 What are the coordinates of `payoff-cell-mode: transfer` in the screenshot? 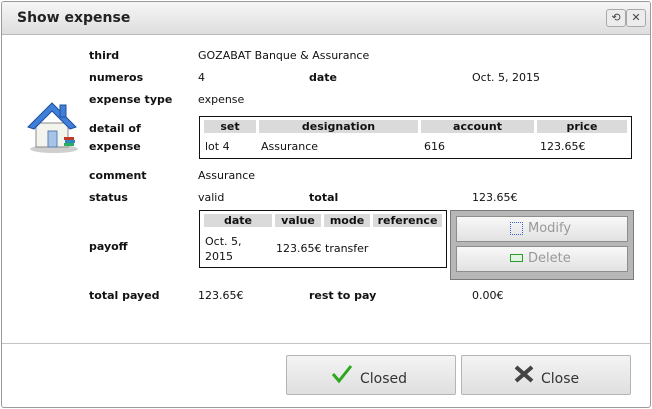 It's located at (347, 248).